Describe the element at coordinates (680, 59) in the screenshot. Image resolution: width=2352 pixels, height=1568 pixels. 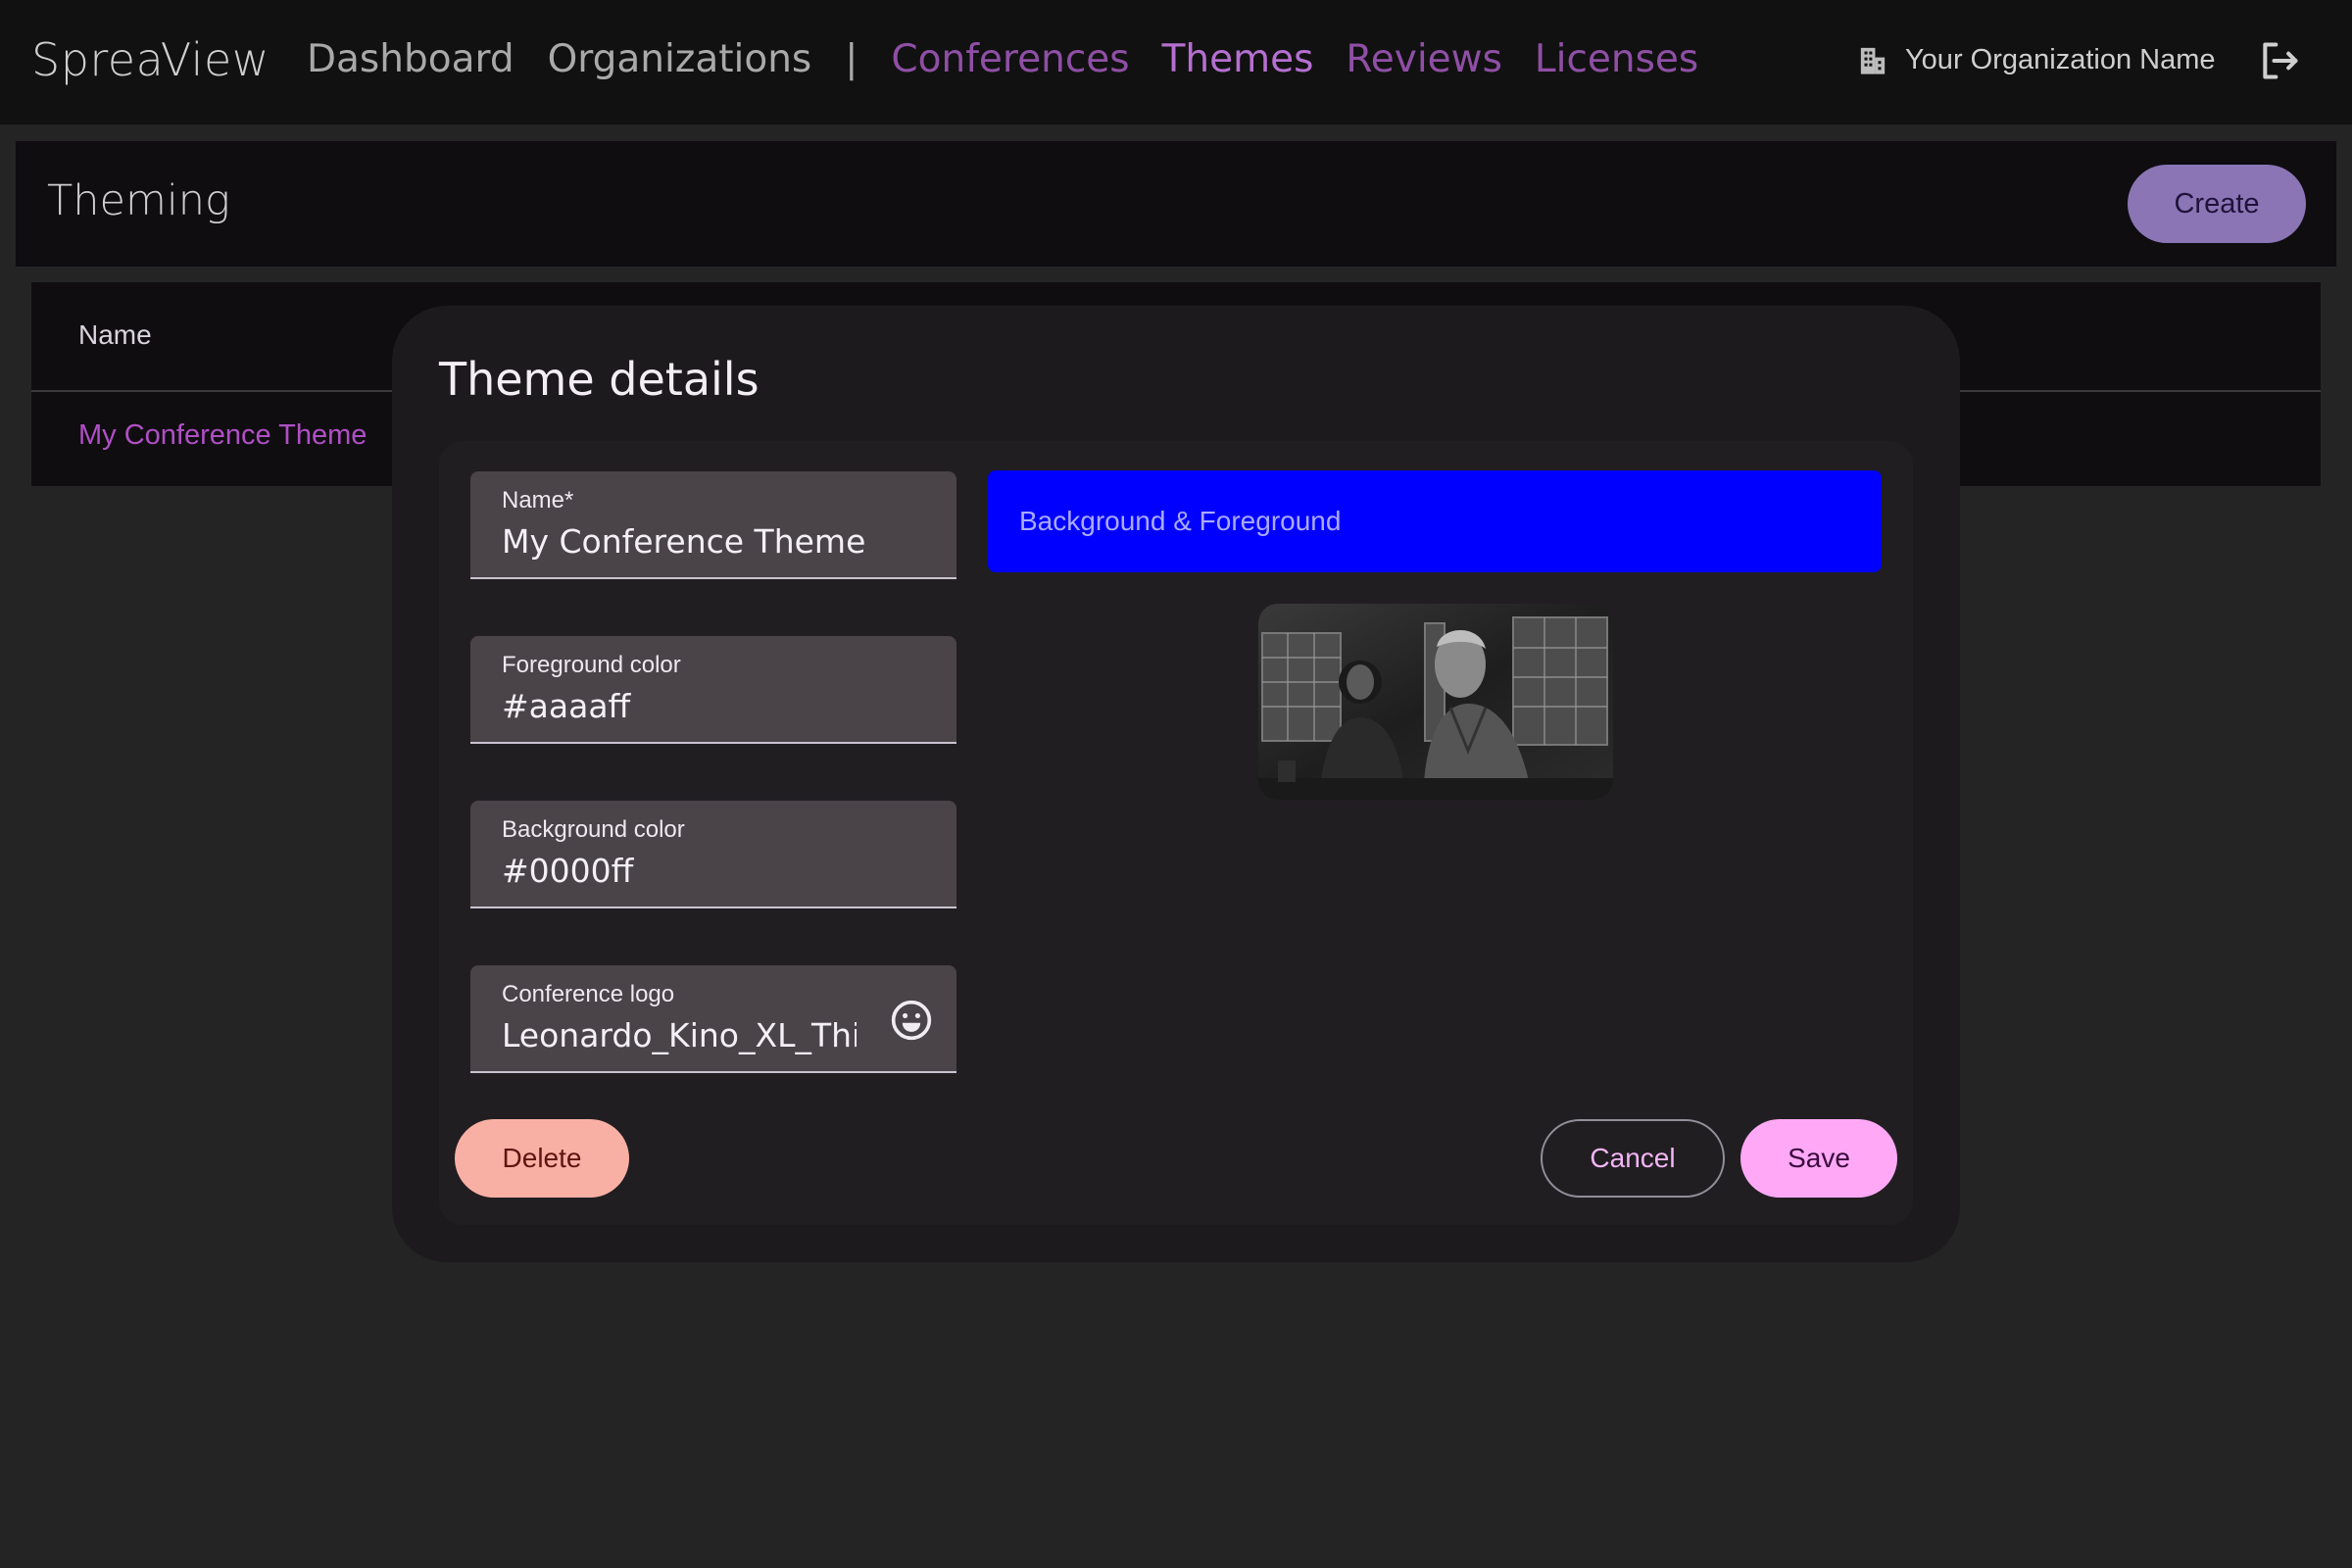
I see `nav-organizations: Organizations` at that location.